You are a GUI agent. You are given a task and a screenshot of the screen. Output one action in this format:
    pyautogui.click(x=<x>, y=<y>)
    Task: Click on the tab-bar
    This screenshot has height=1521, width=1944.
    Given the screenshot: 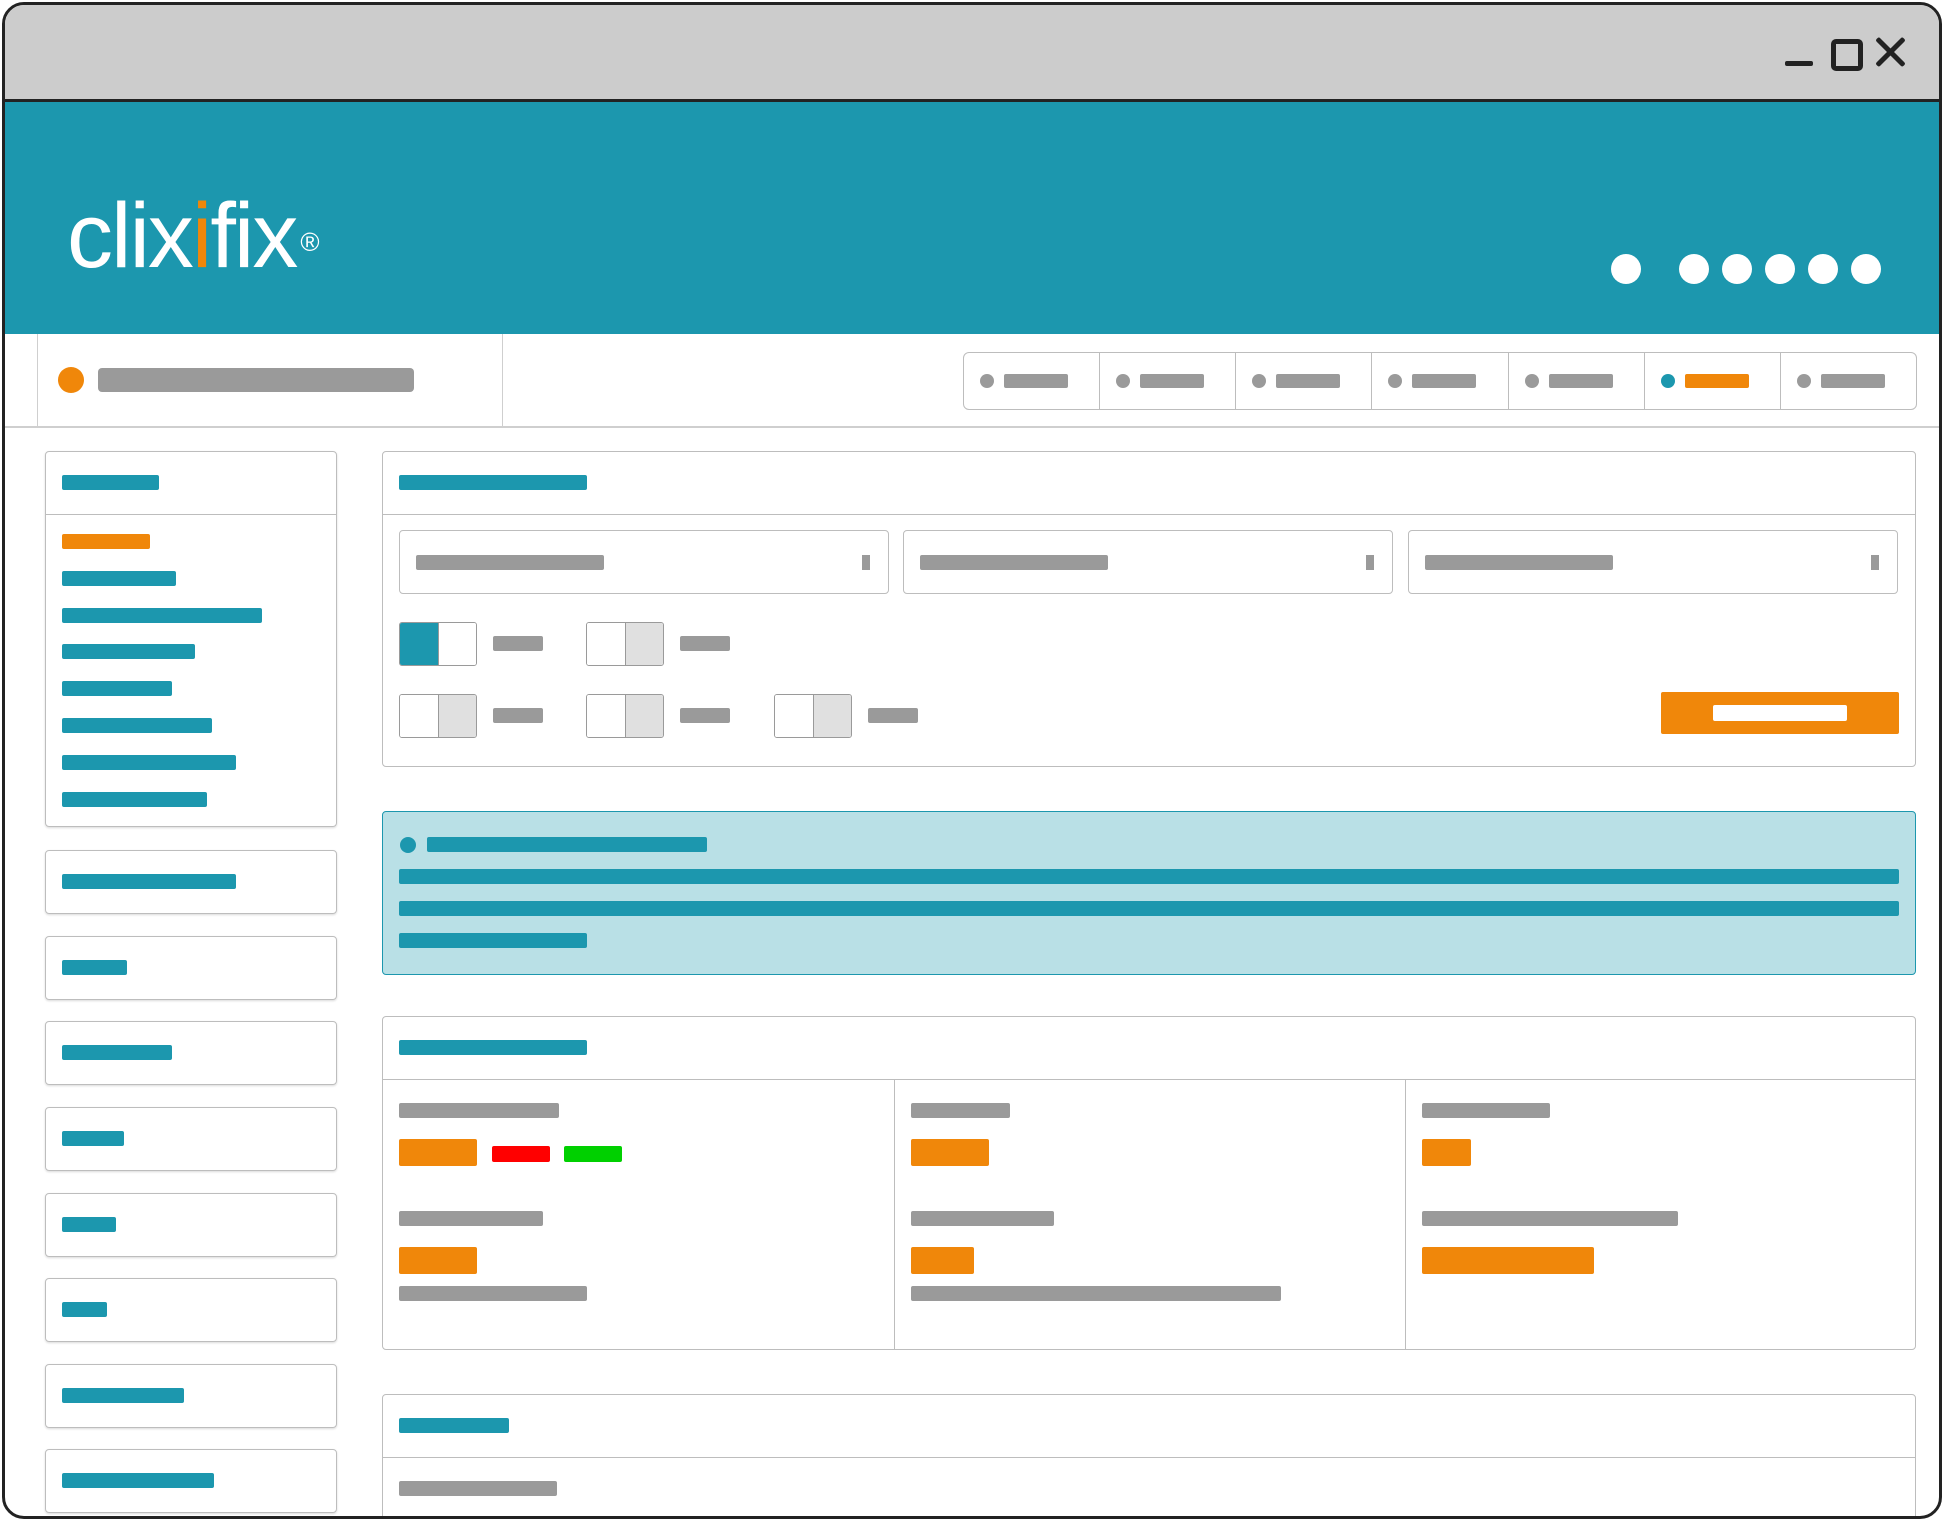 What is the action you would take?
    pyautogui.click(x=1440, y=381)
    